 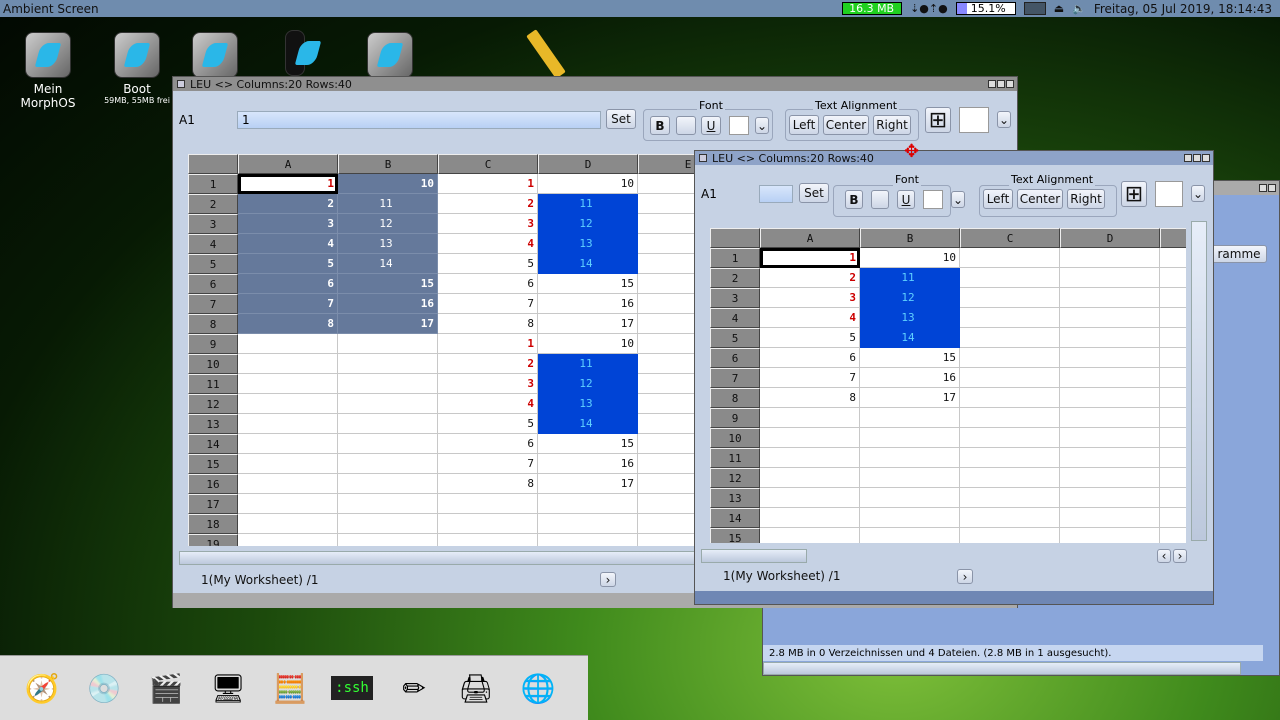 I want to click on row-header: 13, so click(x=213, y=424).